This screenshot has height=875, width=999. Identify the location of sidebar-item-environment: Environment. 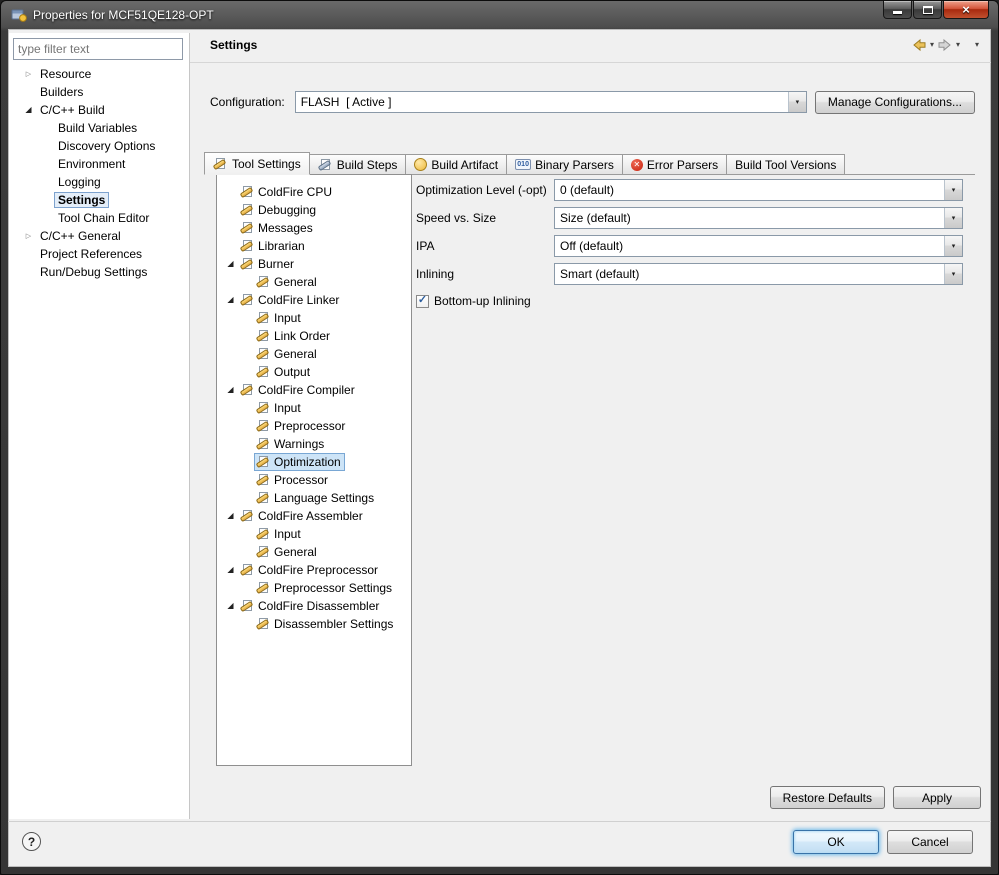
(99, 164).